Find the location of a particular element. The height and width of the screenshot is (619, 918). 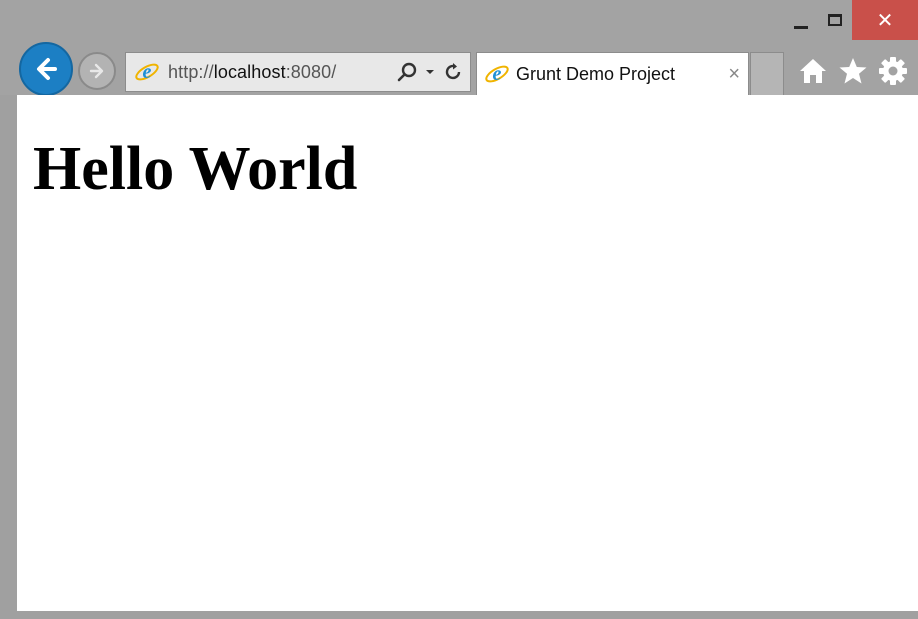

close-window-button: ✕ is located at coordinates (885, 20).